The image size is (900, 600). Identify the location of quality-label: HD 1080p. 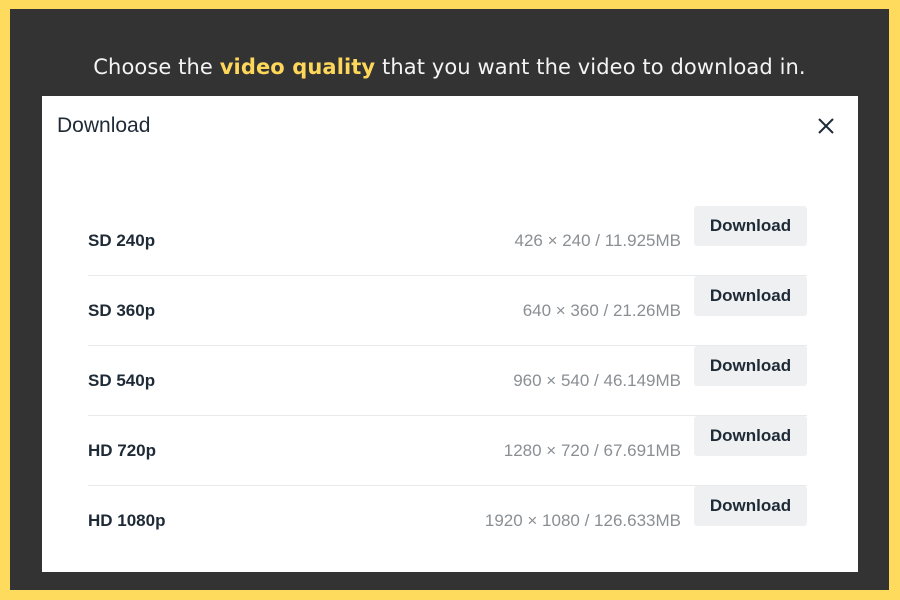
(127, 520).